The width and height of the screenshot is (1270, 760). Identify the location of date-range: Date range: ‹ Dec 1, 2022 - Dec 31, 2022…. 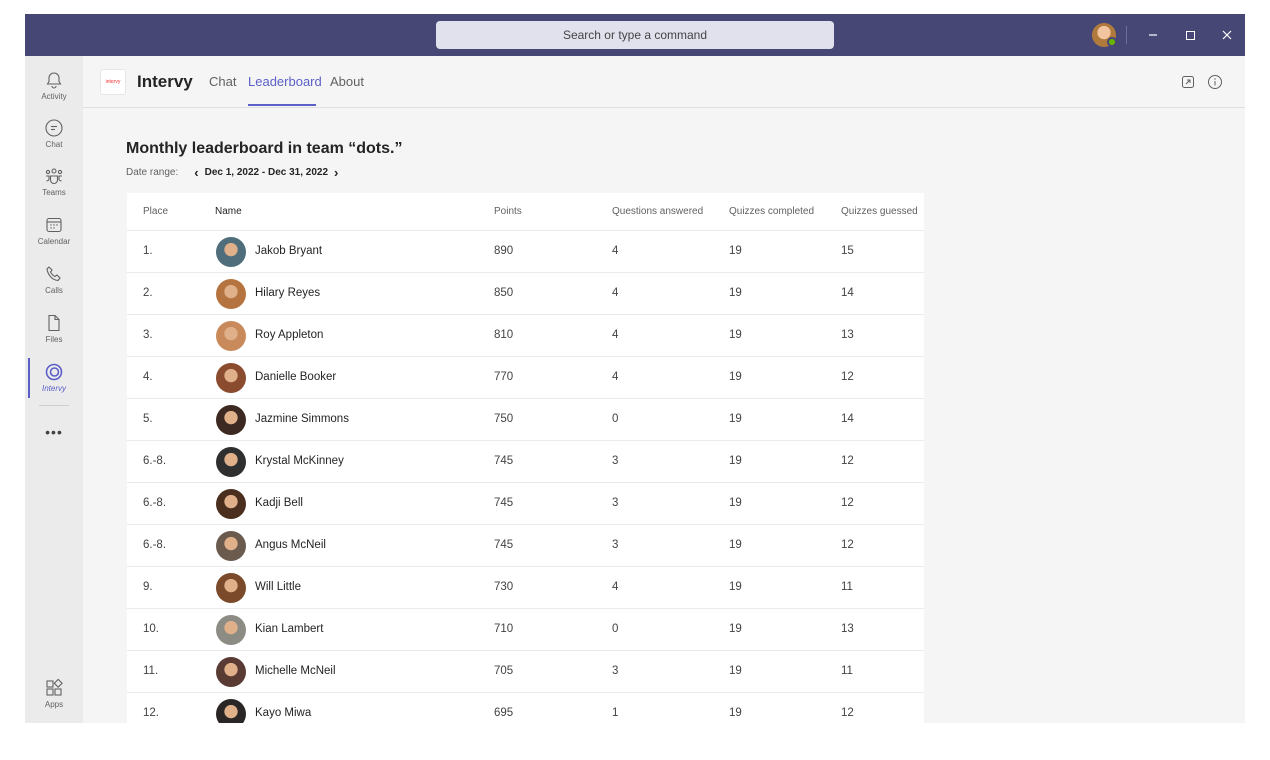
(235, 172).